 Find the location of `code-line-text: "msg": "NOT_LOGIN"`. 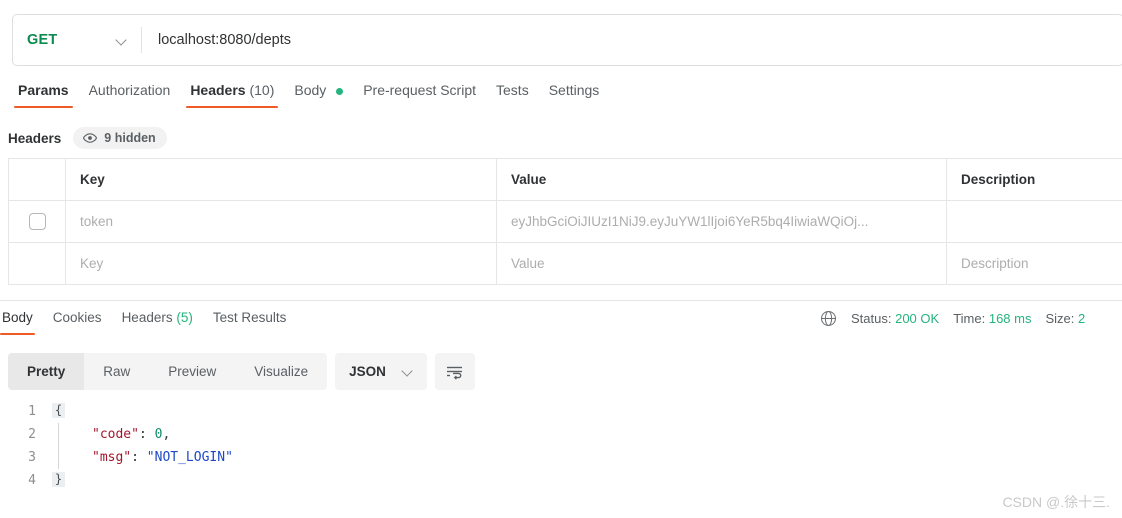

code-line-text: "msg": "NOT_LOGIN" is located at coordinates (149, 457).